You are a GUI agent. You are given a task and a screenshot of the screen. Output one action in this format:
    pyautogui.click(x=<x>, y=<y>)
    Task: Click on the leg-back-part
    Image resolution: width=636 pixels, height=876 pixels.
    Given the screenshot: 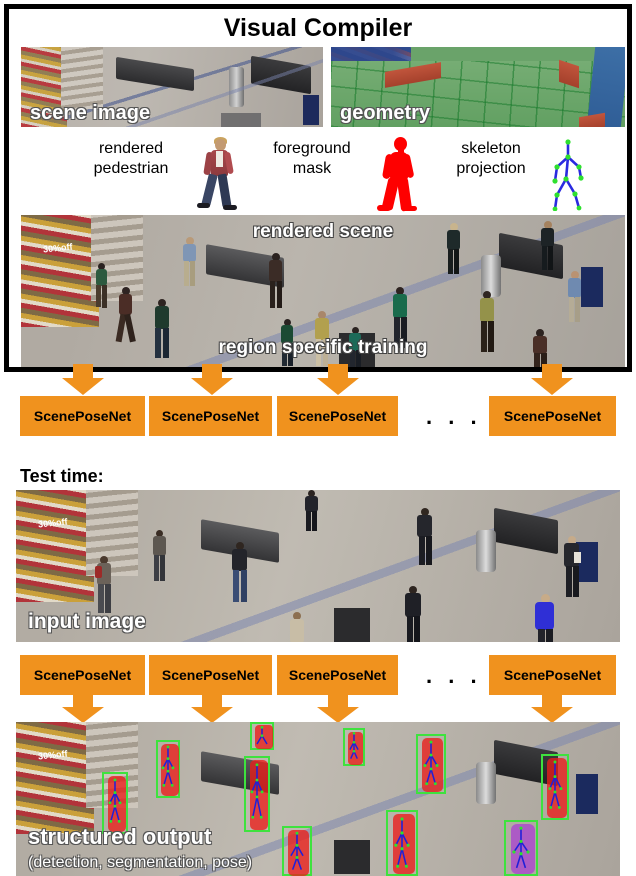 What is the action you would take?
    pyautogui.click(x=209, y=190)
    